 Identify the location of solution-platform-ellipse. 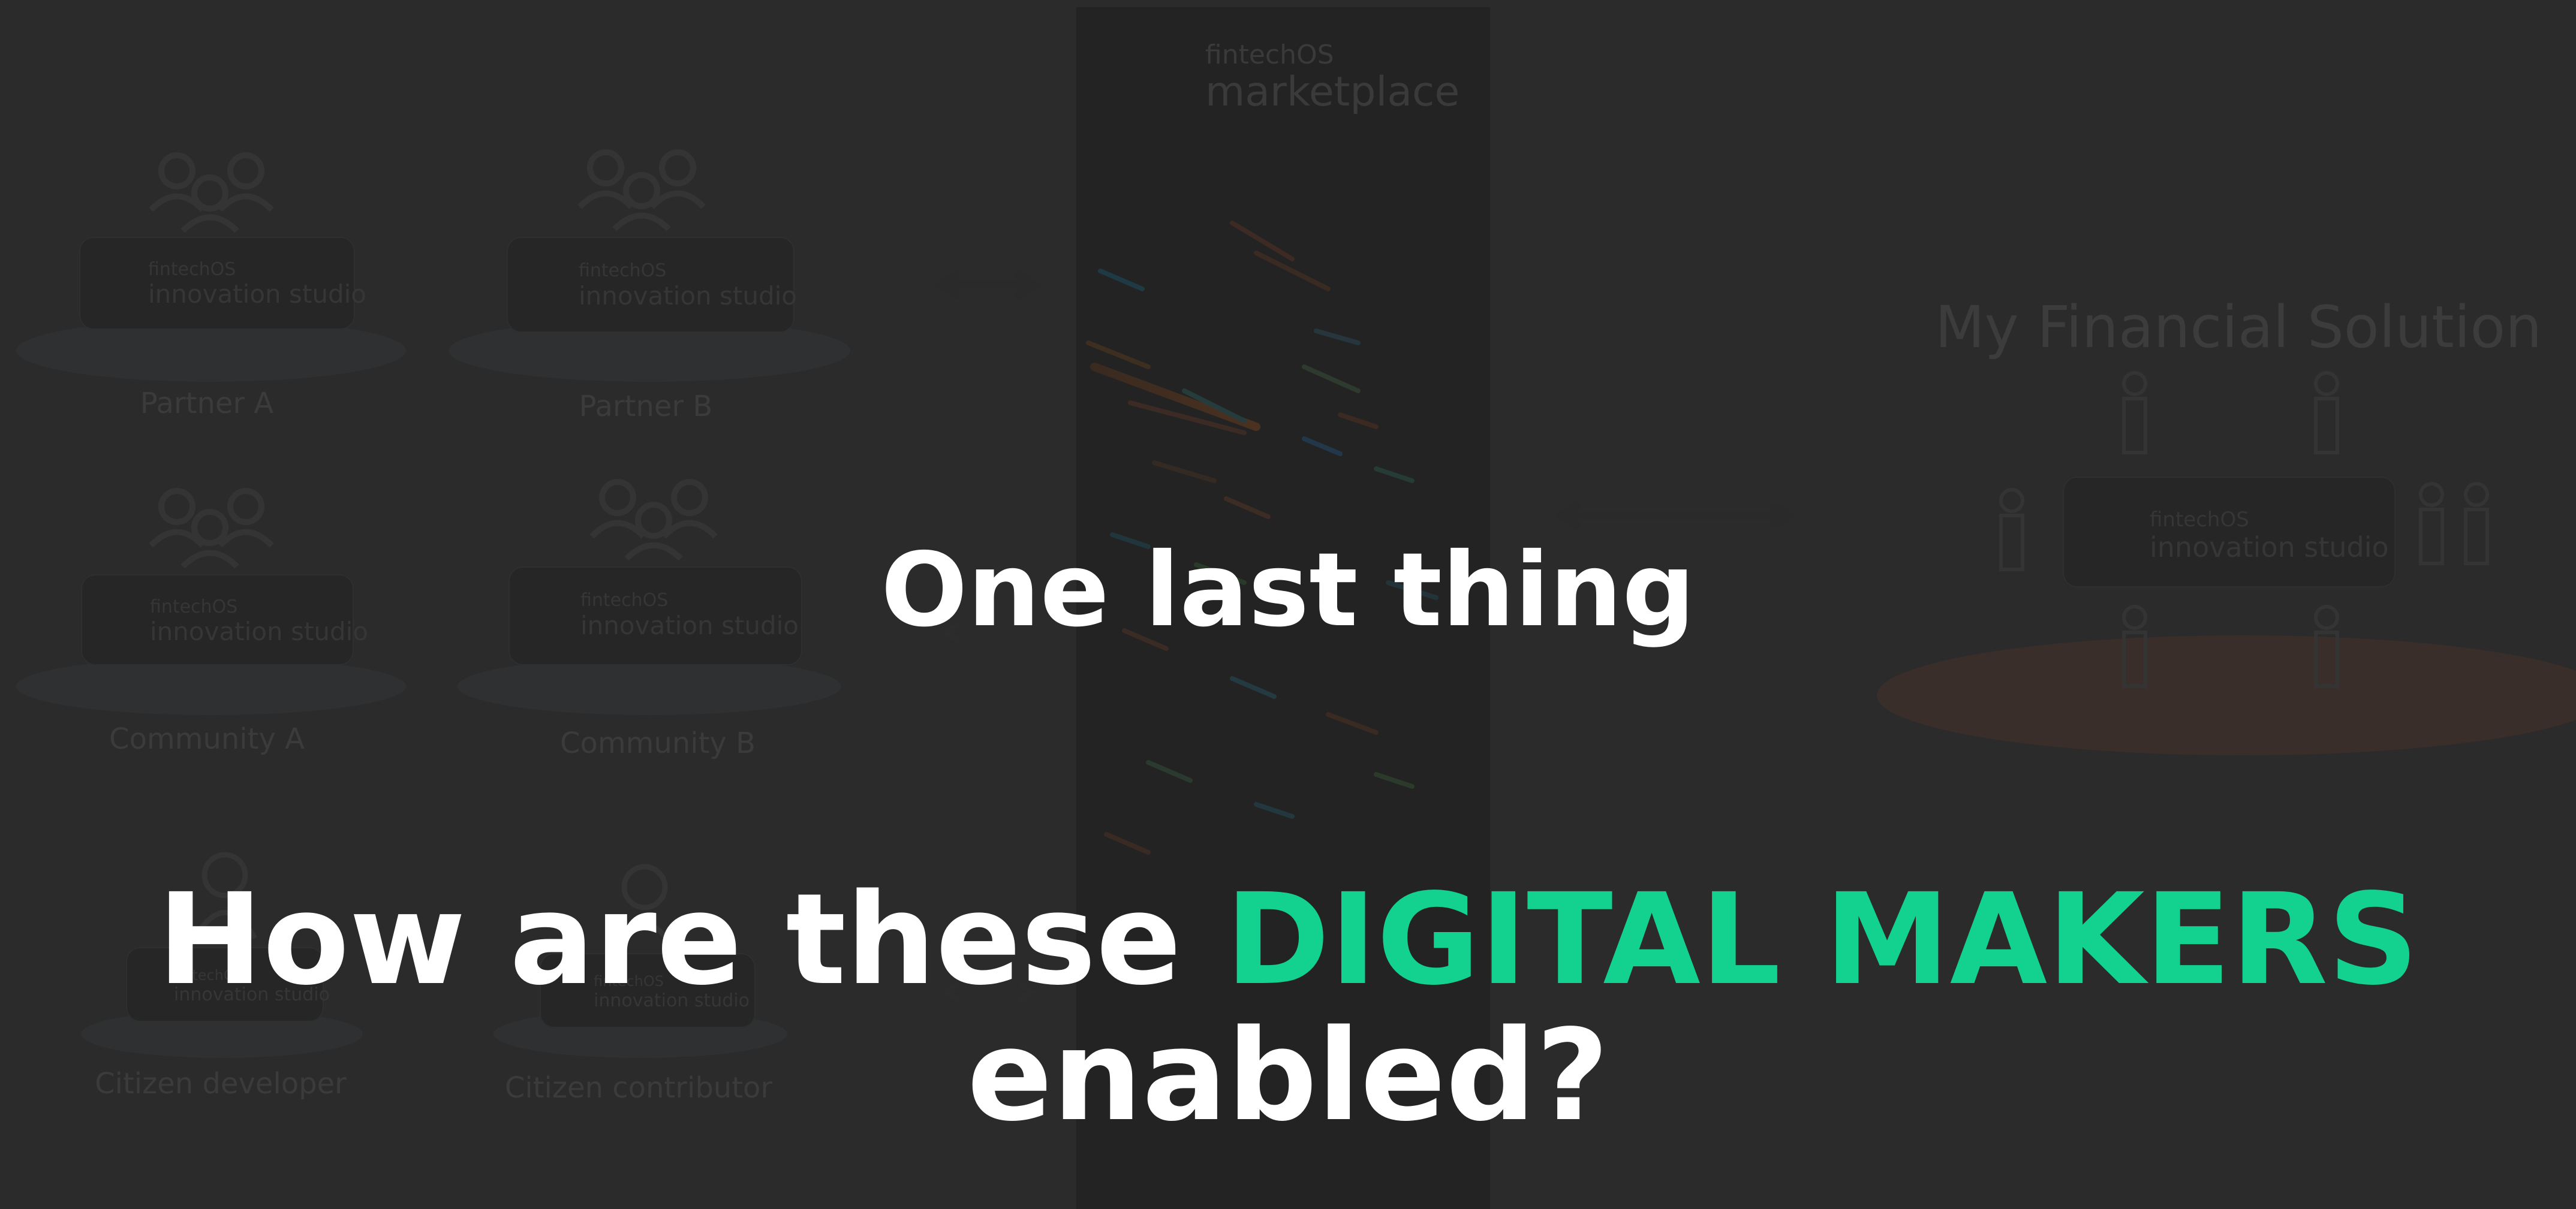
(2226, 695).